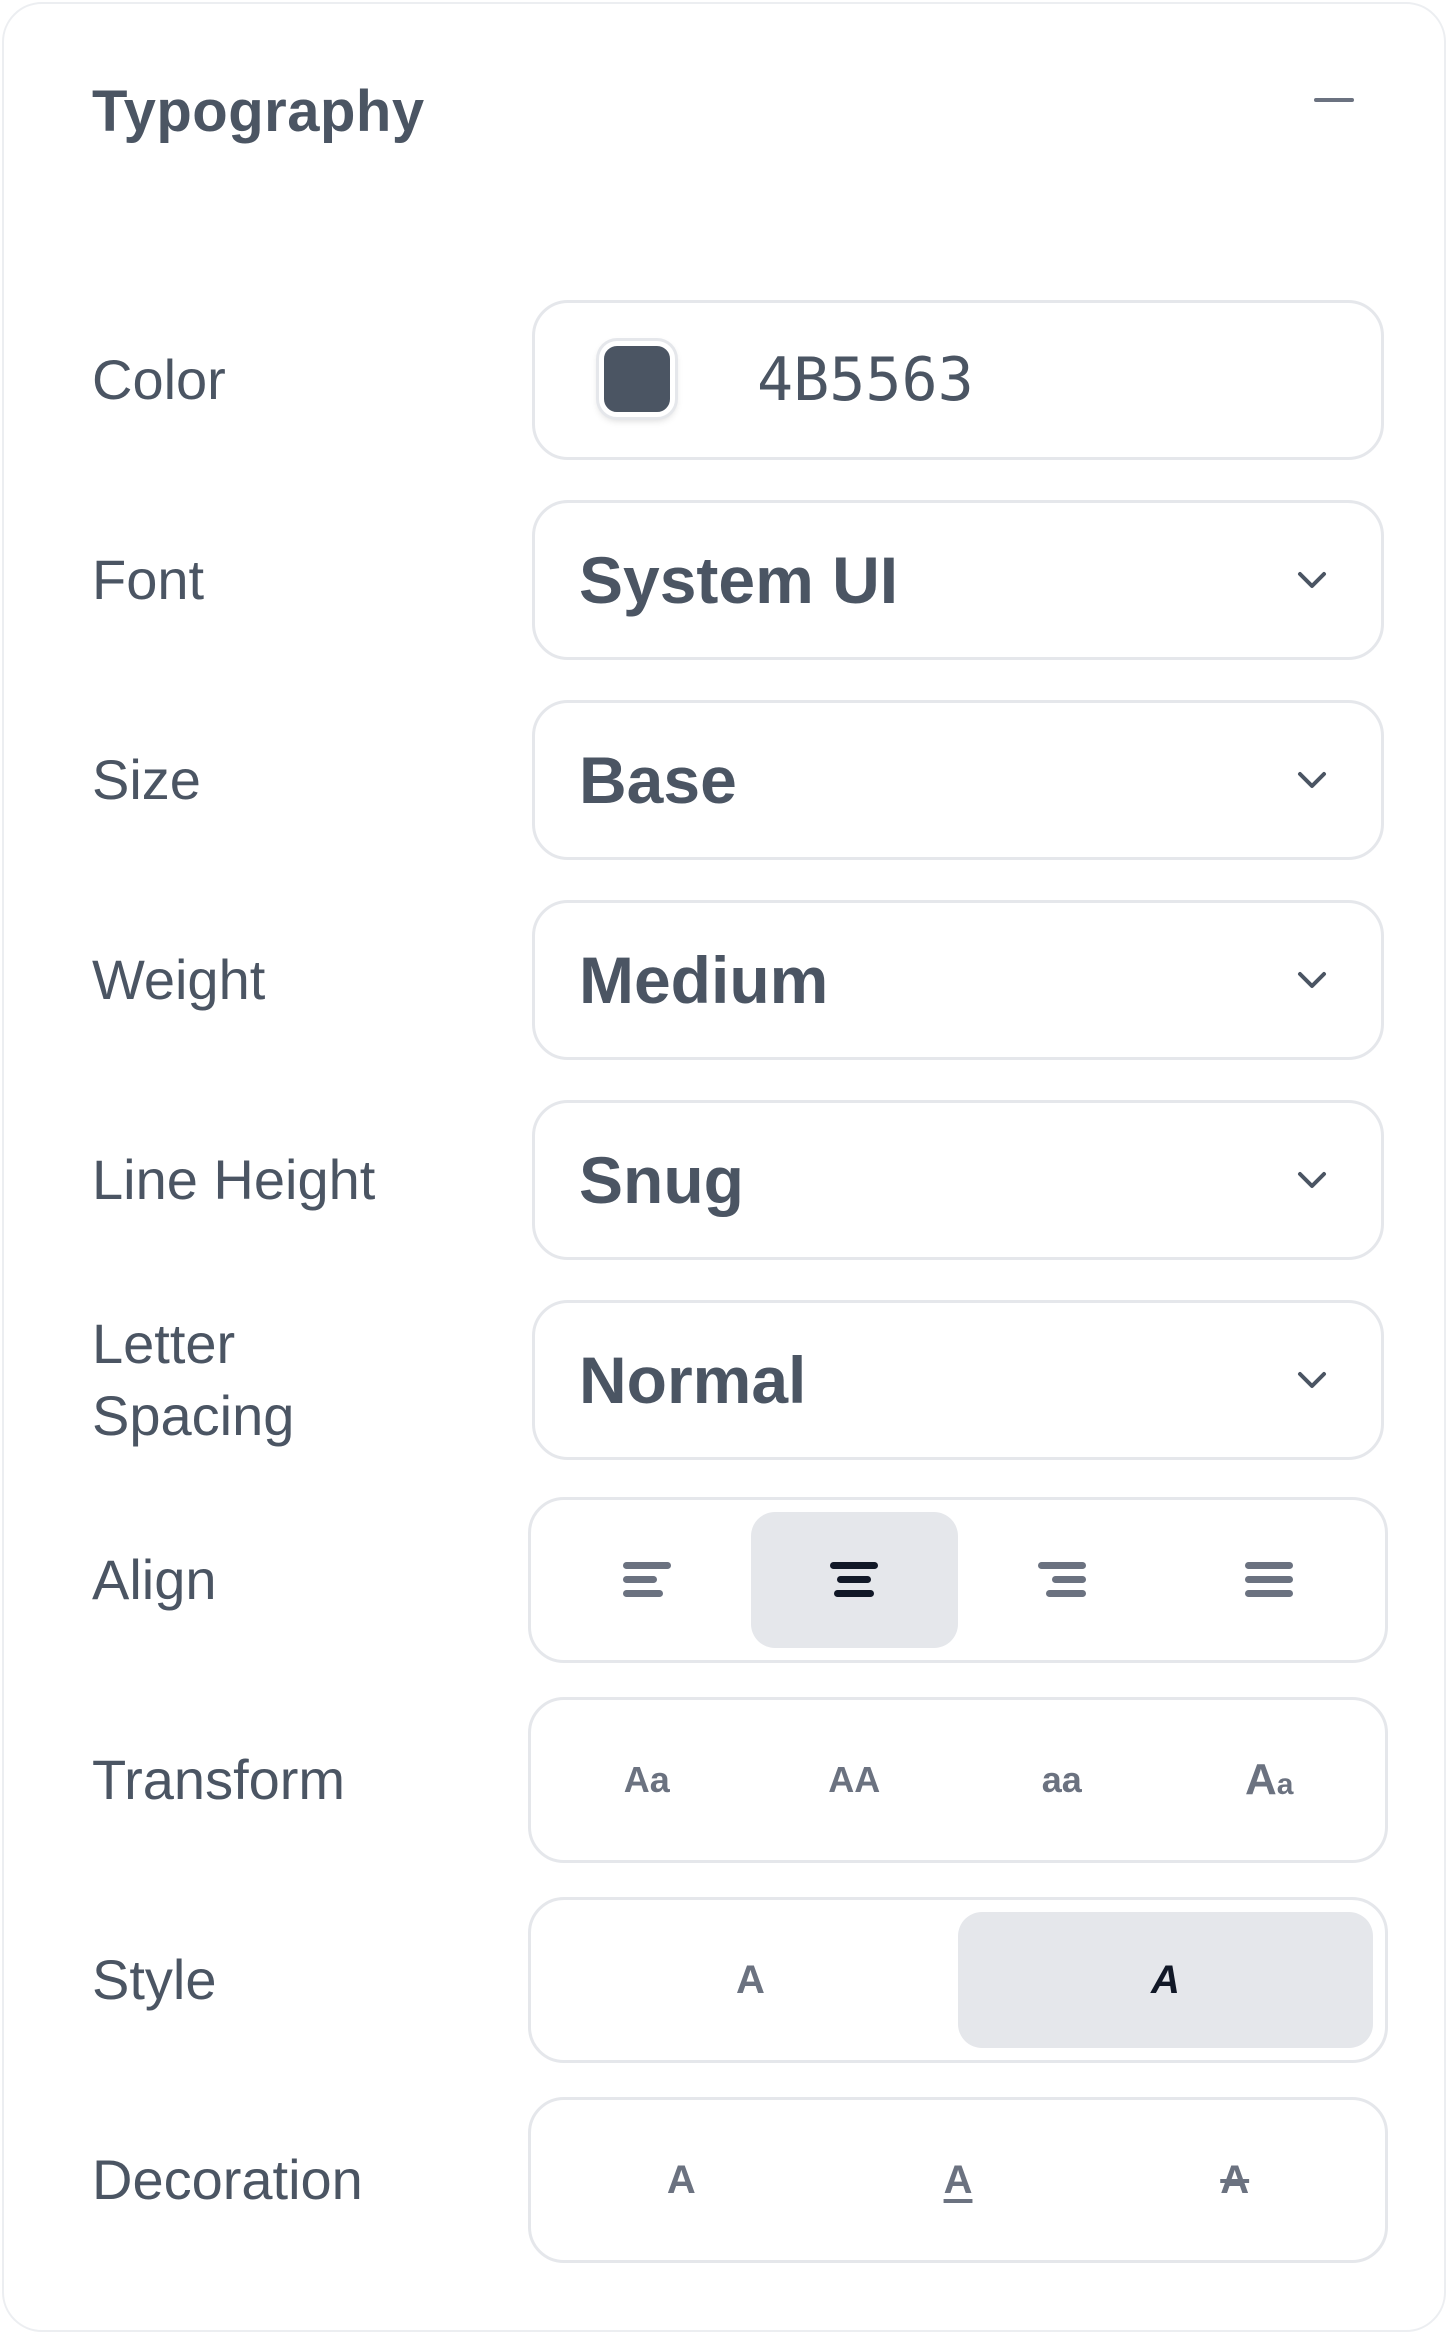 This screenshot has height=2336, width=1452. What do you see at coordinates (146, 779) in the screenshot?
I see `size-label: Size` at bounding box center [146, 779].